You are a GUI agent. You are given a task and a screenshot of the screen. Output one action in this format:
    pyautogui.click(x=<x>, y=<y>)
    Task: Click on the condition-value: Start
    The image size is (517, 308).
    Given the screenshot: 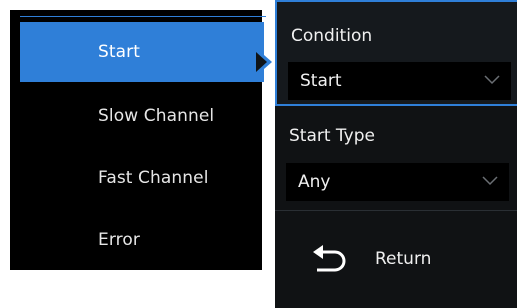 What is the action you would take?
    pyautogui.click(x=321, y=81)
    